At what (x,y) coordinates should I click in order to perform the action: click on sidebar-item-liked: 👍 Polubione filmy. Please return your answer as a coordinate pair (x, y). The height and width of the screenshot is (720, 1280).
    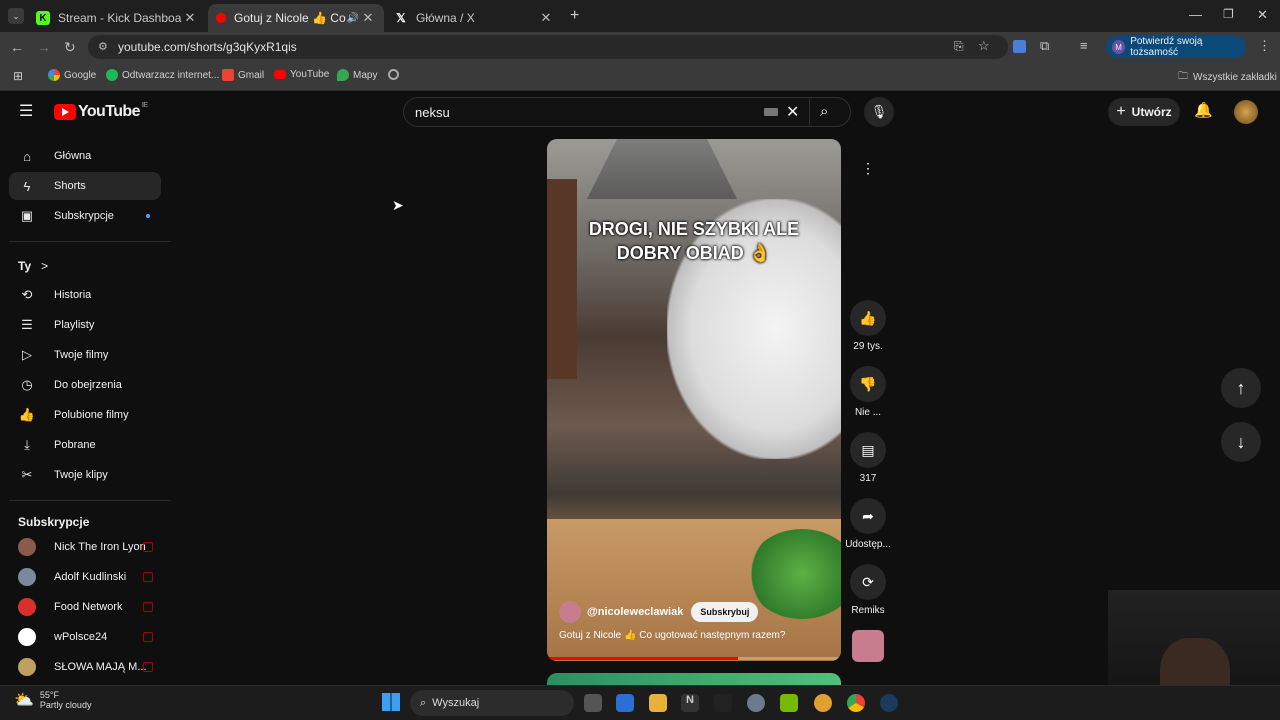
    Looking at the image, I should click on (85, 415).